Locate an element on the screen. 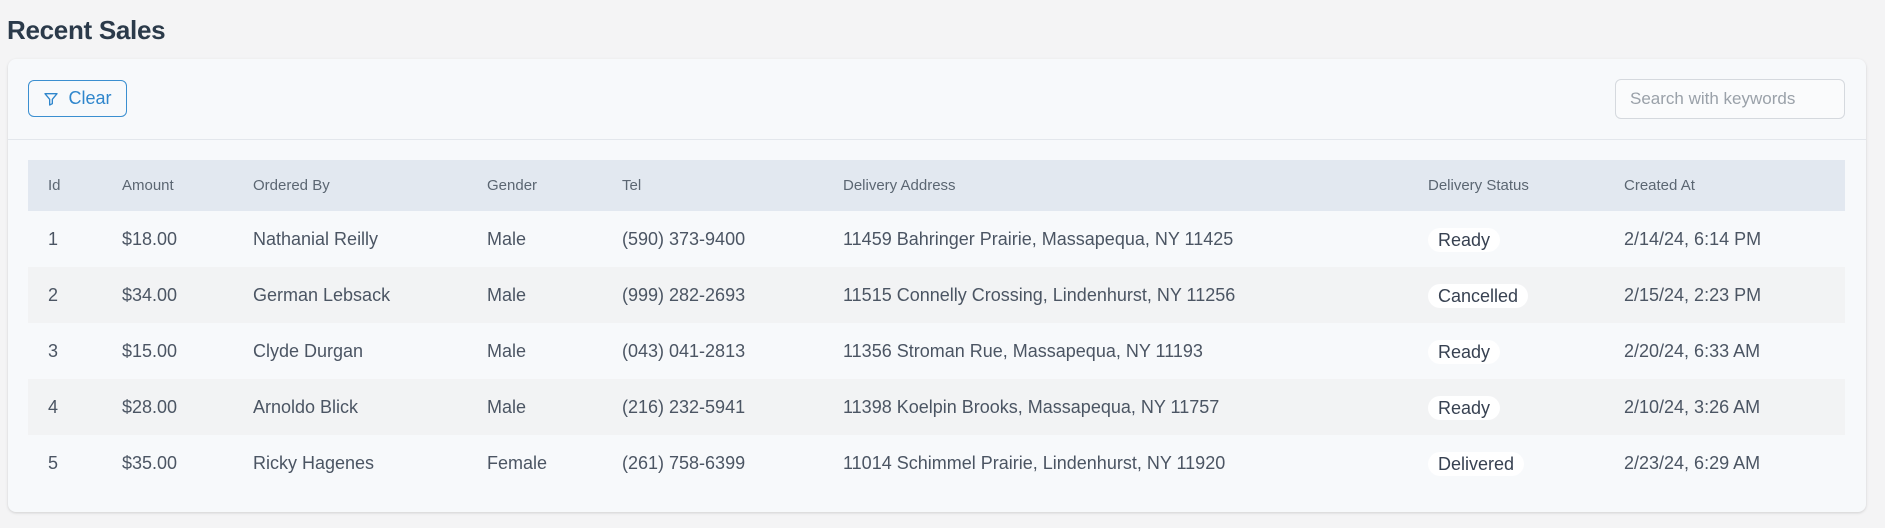  status-badge: Delivered is located at coordinates (1476, 464).